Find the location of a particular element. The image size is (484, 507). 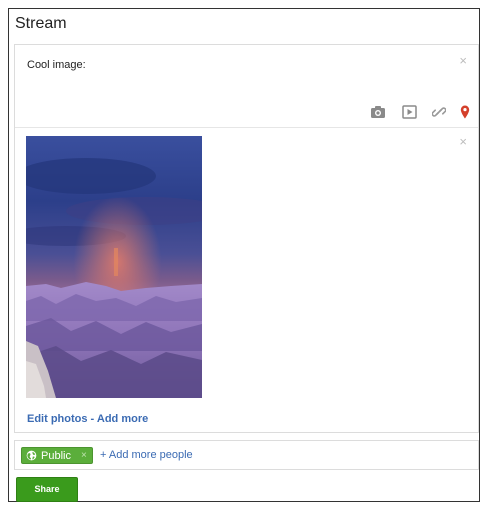

page-title: Stream is located at coordinates (41, 23).